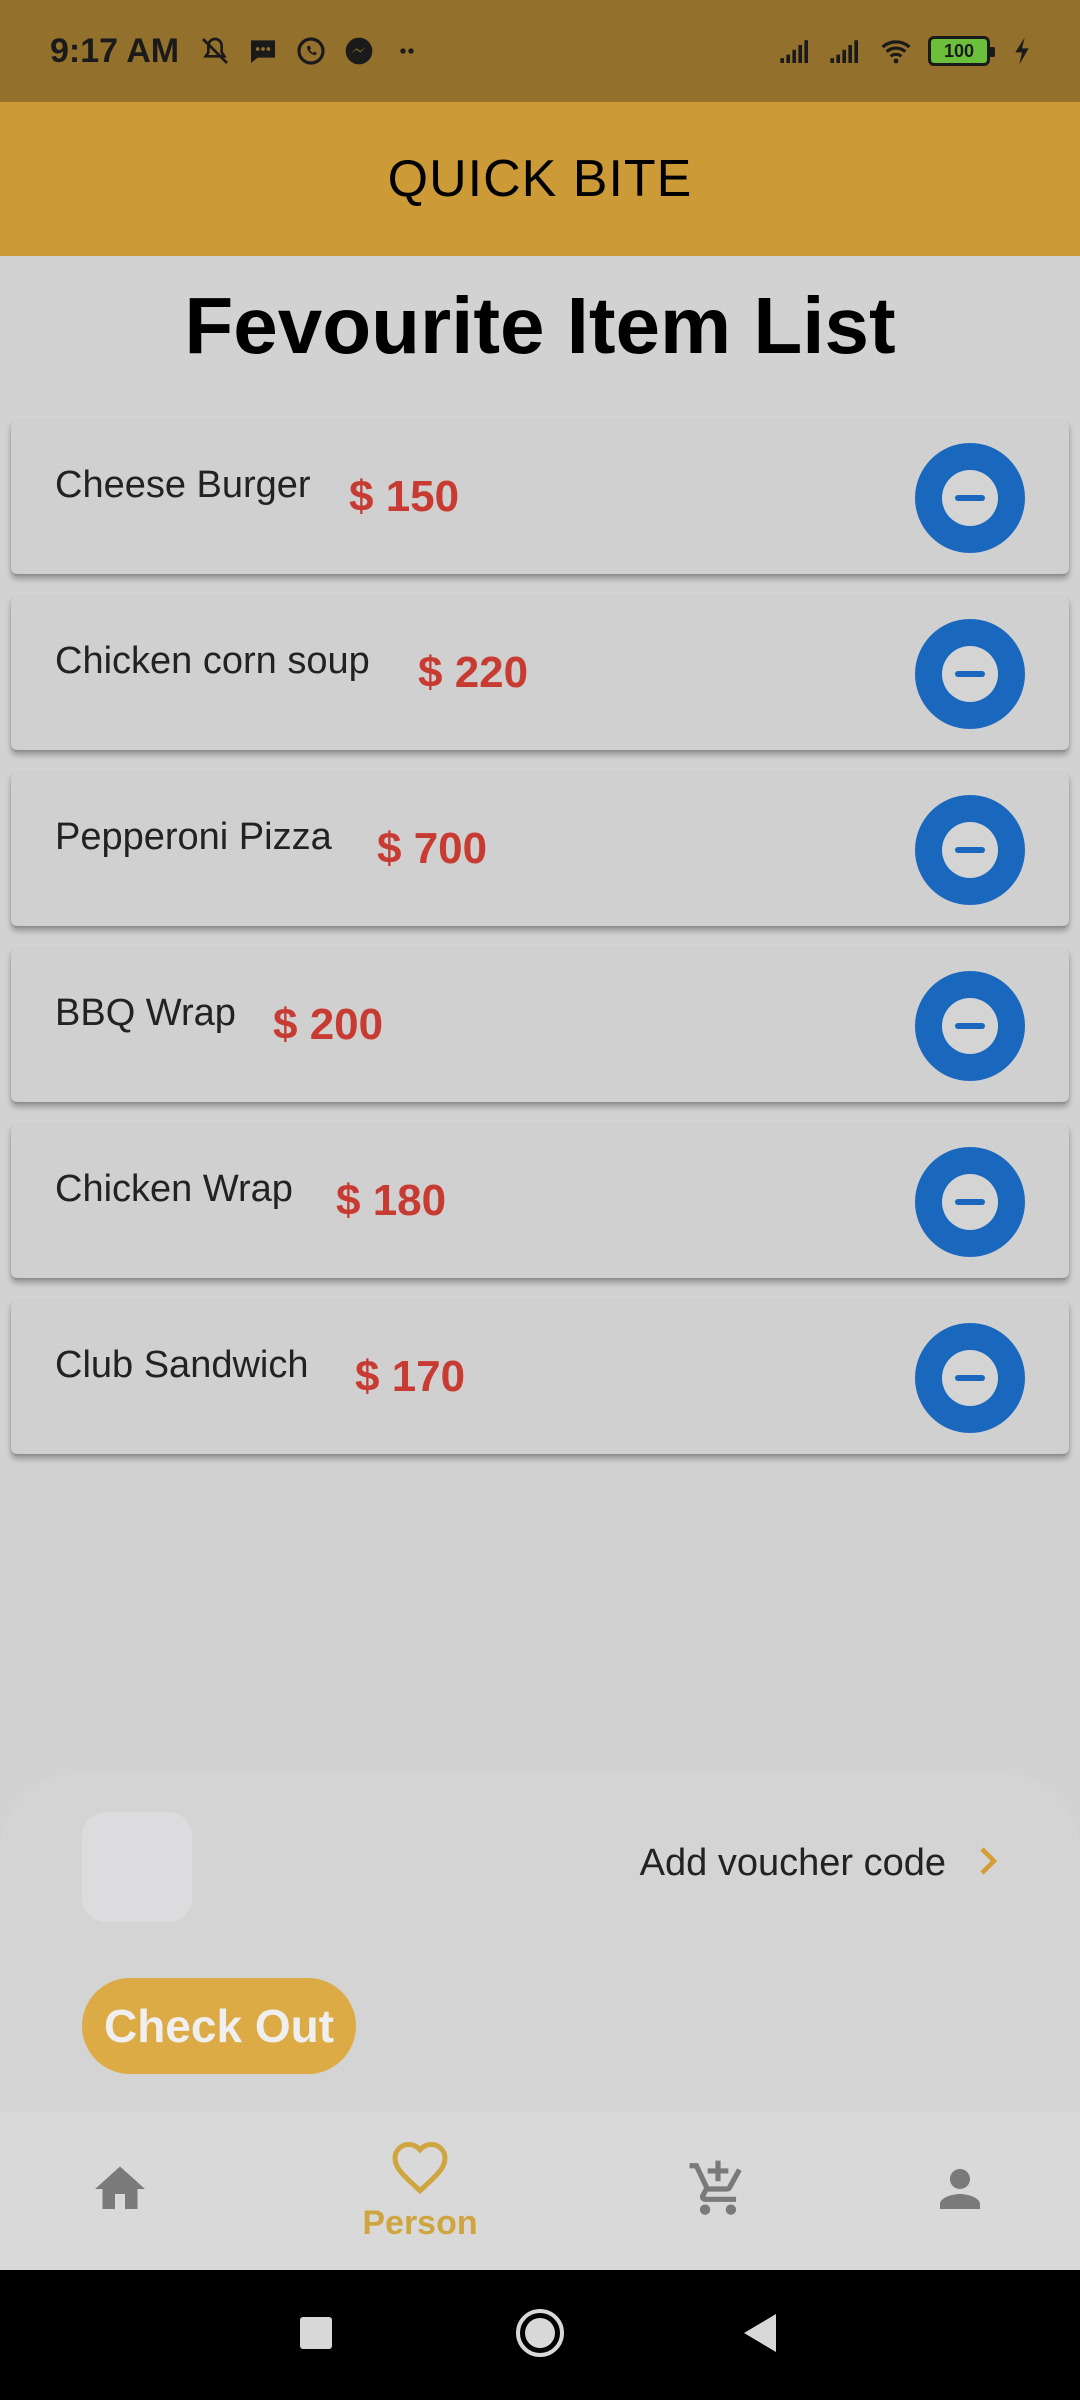 Image resolution: width=1080 pixels, height=2400 pixels. Describe the element at coordinates (792, 1863) in the screenshot. I see `voucher-label: Add voucher code` at that location.